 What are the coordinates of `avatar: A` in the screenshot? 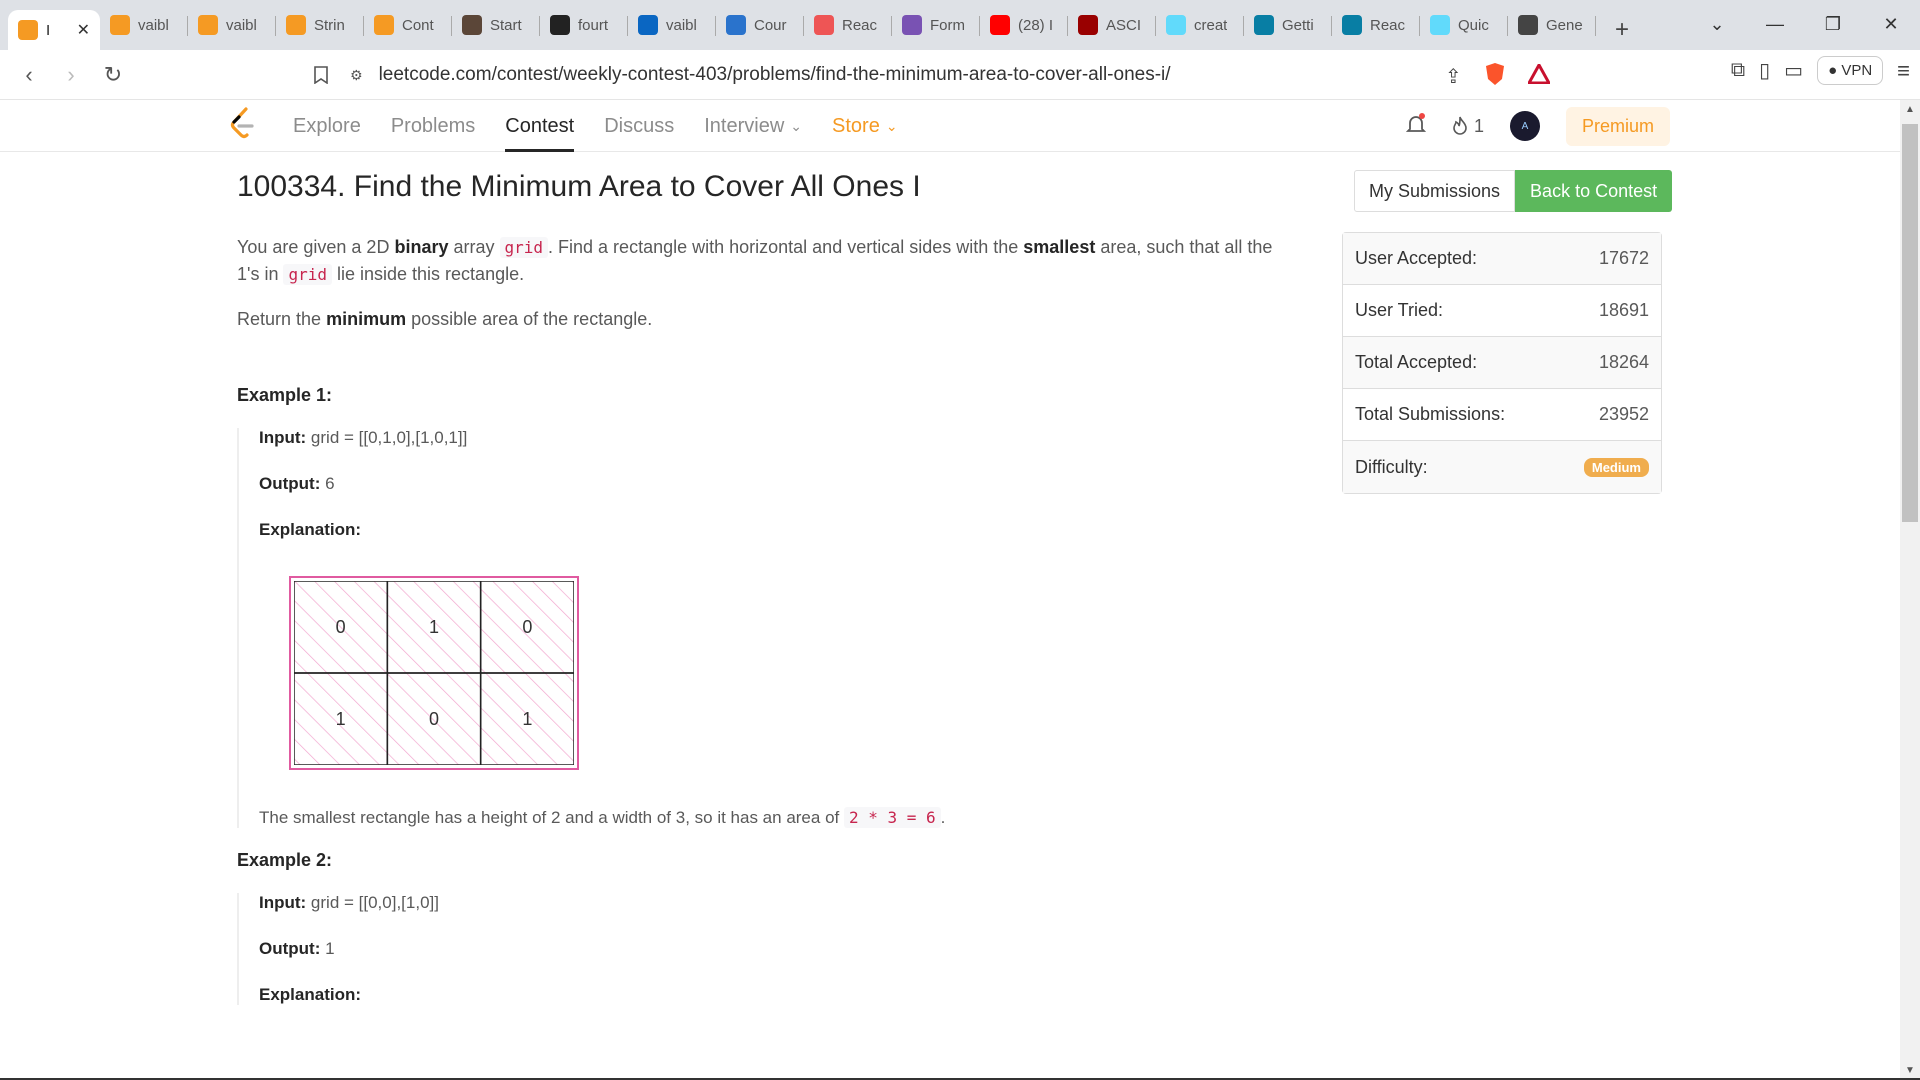 It's located at (1524, 126).